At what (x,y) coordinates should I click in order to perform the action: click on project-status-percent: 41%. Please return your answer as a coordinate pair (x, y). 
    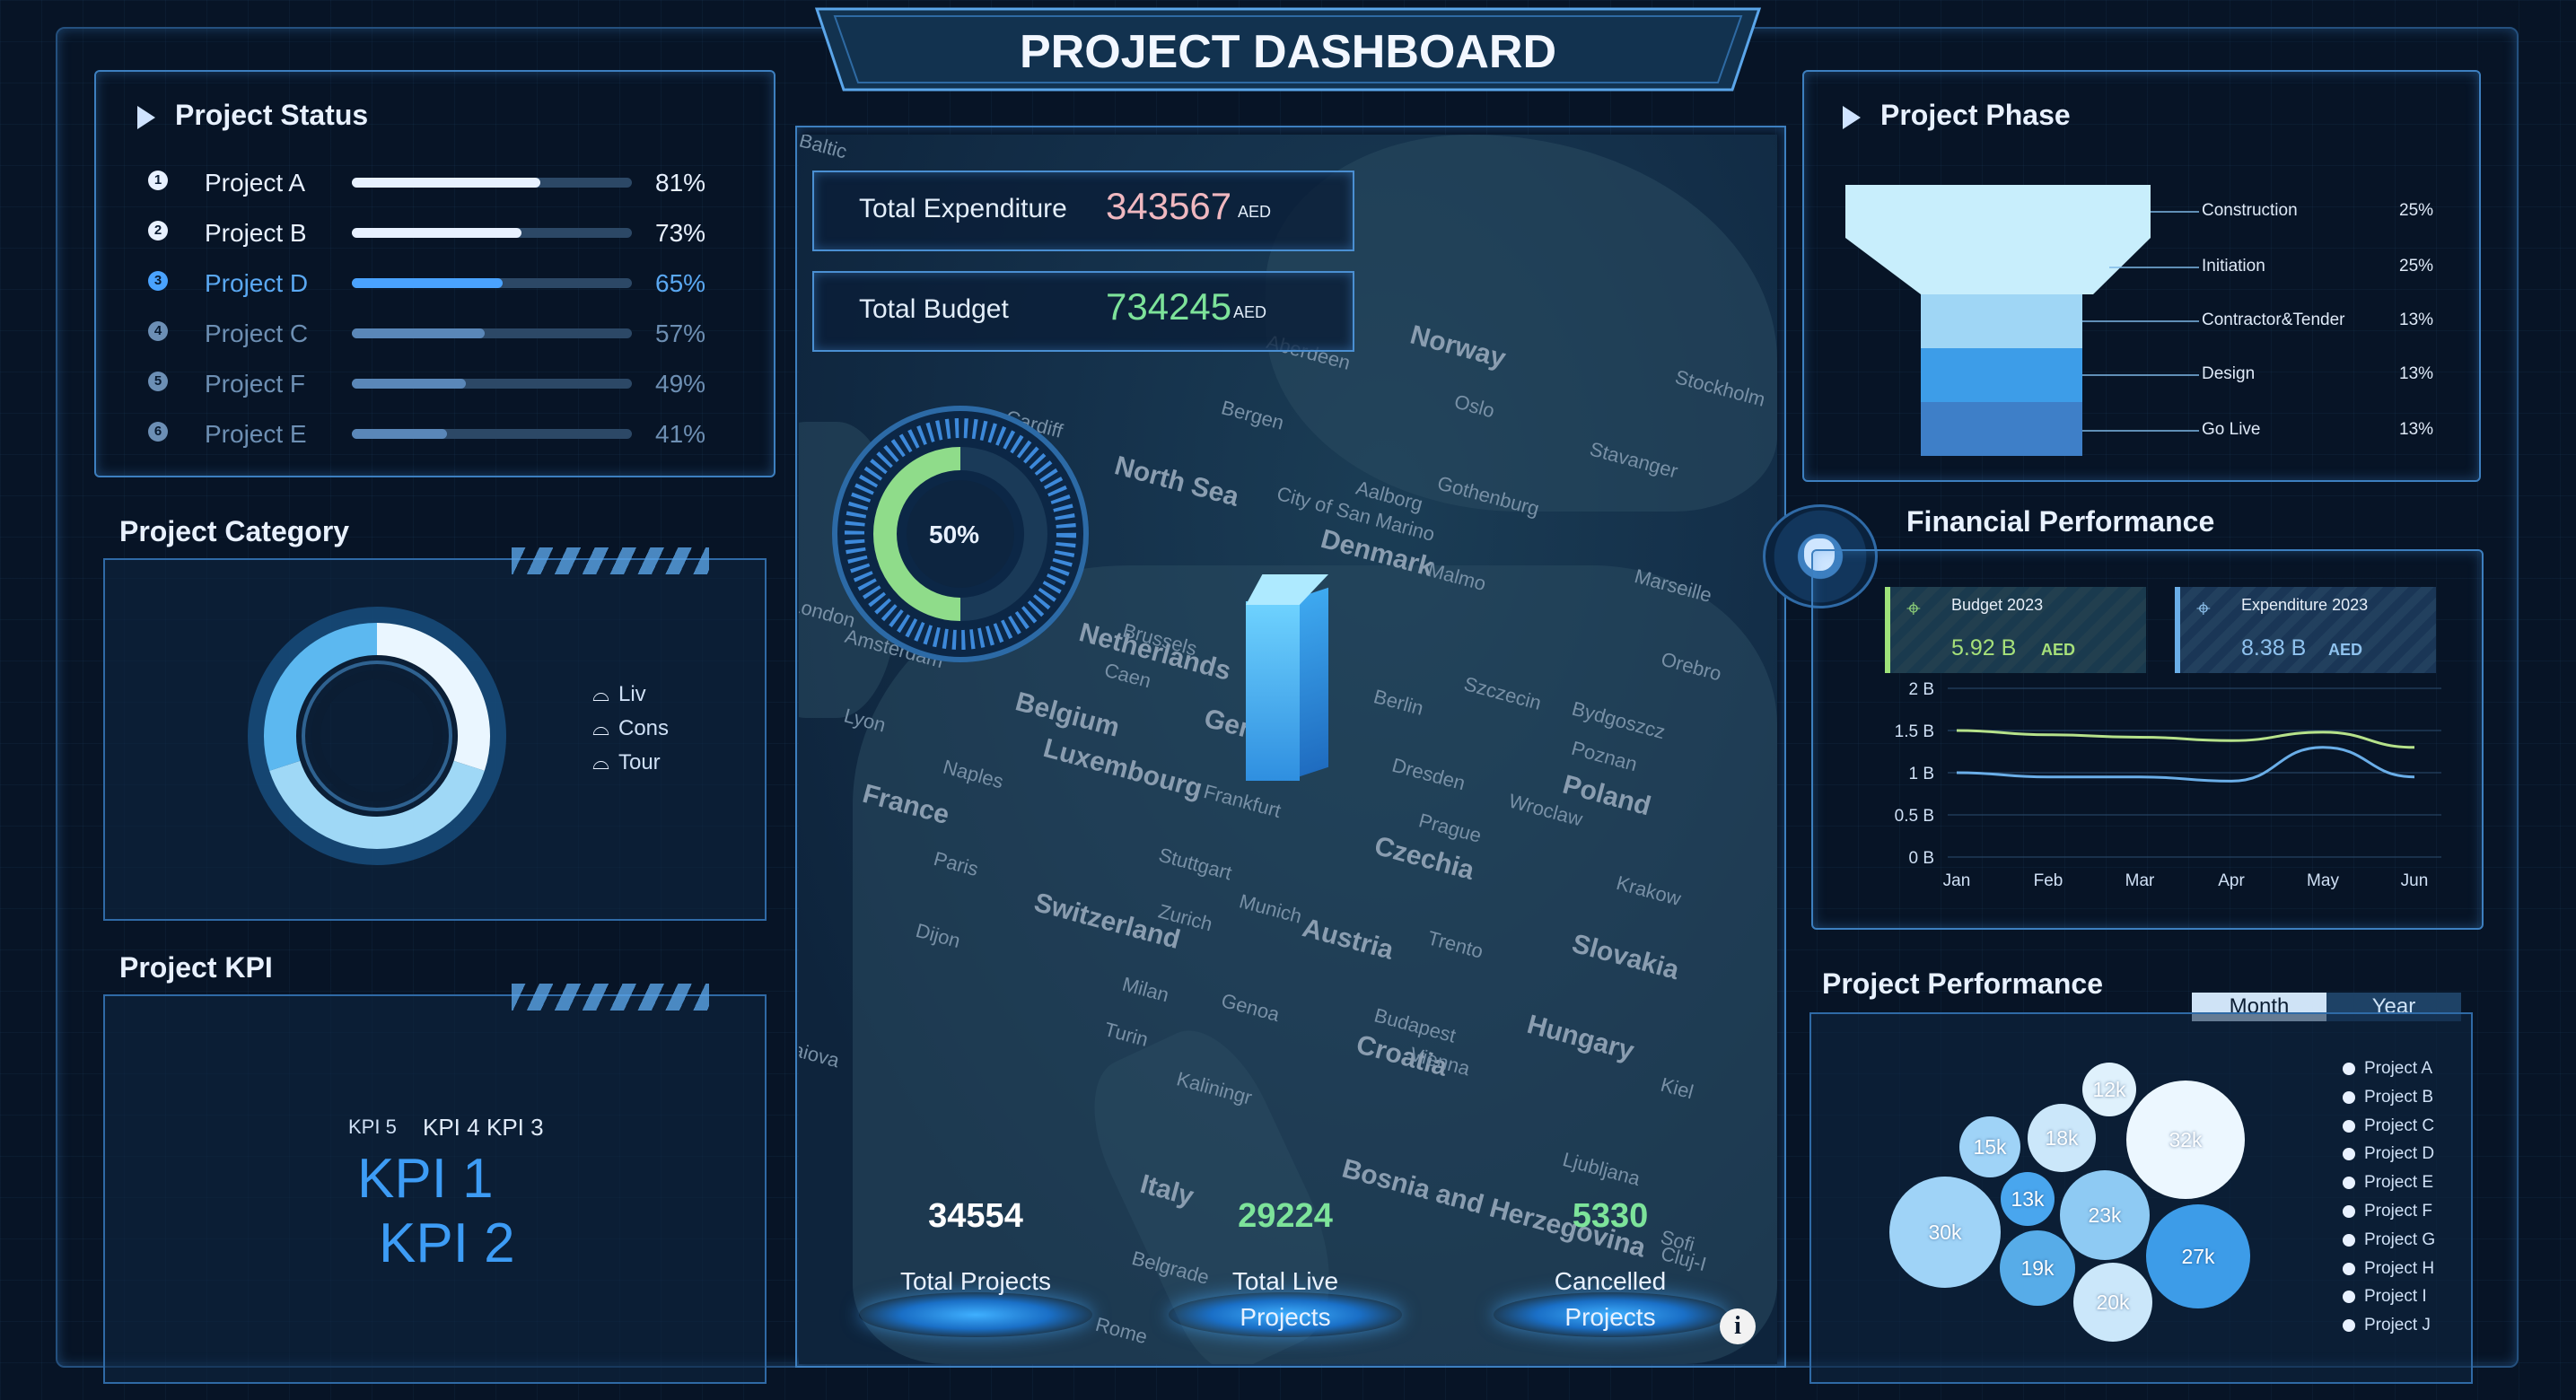
    Looking at the image, I should click on (680, 434).